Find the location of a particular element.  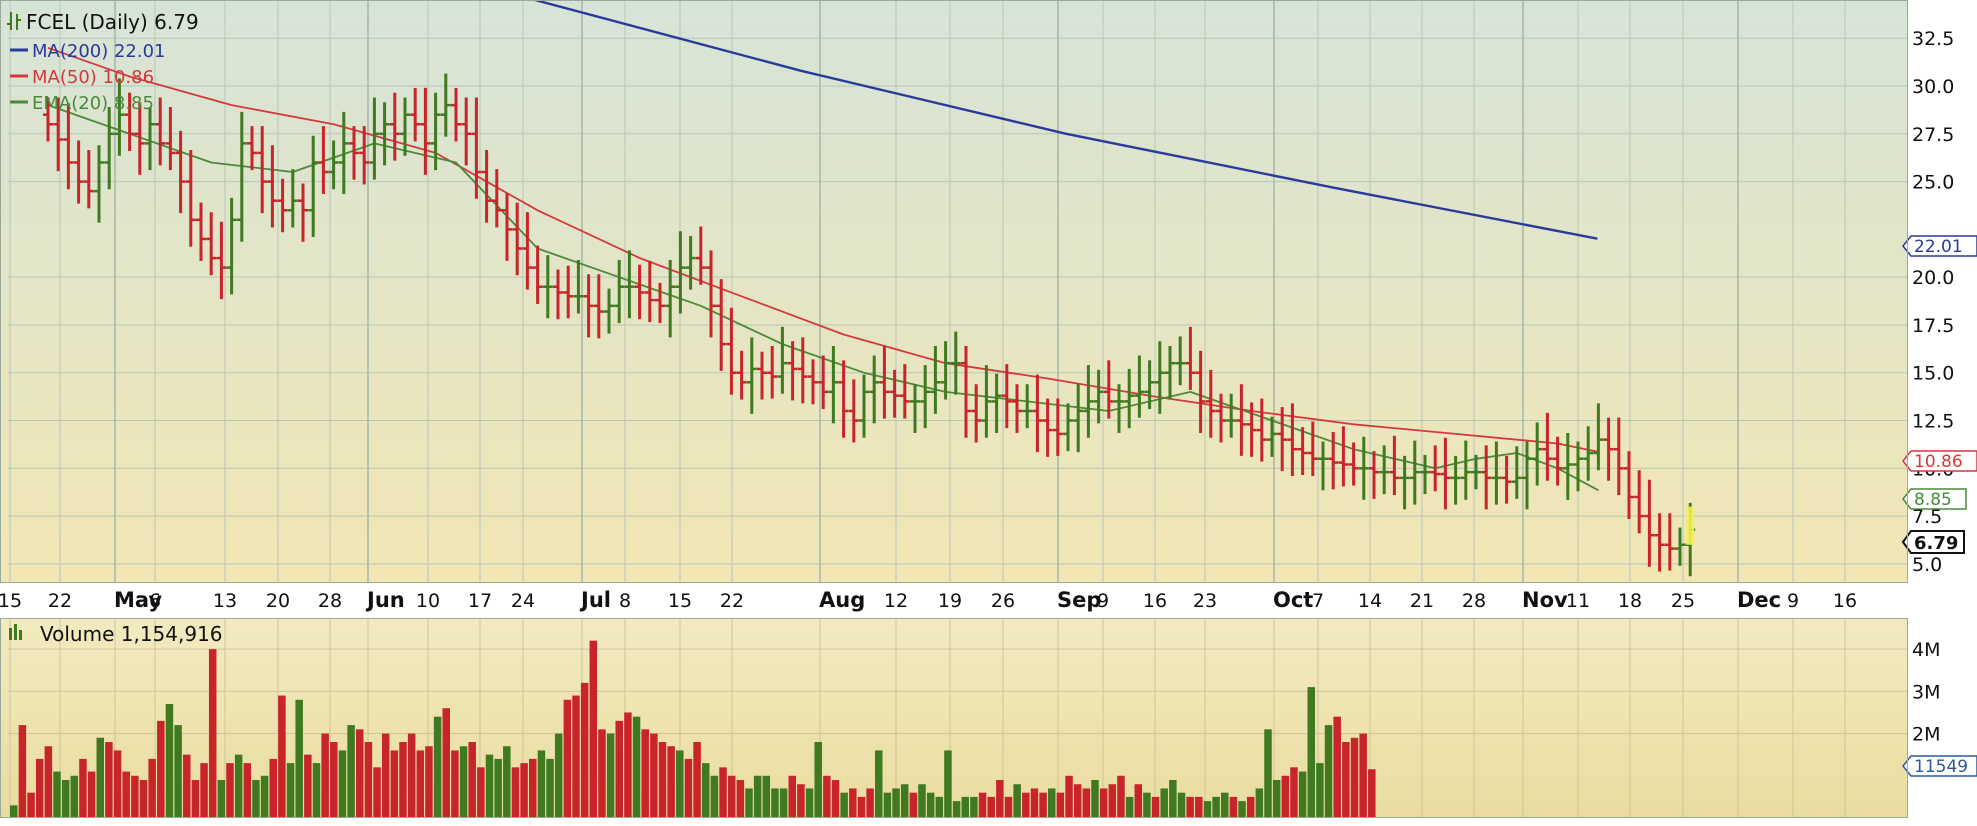

price-tick-label: 17.5 is located at coordinates (1933, 326).